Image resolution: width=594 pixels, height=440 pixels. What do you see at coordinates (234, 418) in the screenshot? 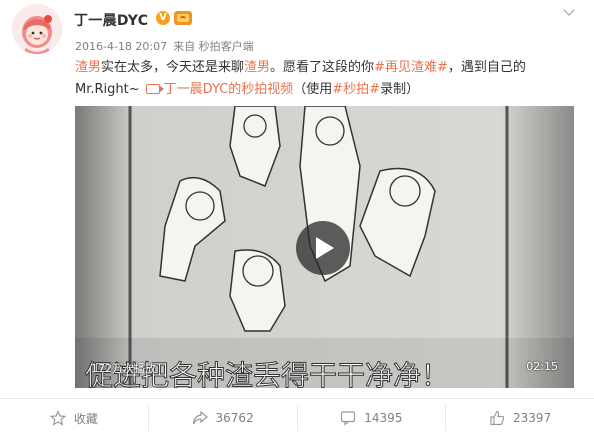
I see `forward-count: 36762` at bounding box center [234, 418].